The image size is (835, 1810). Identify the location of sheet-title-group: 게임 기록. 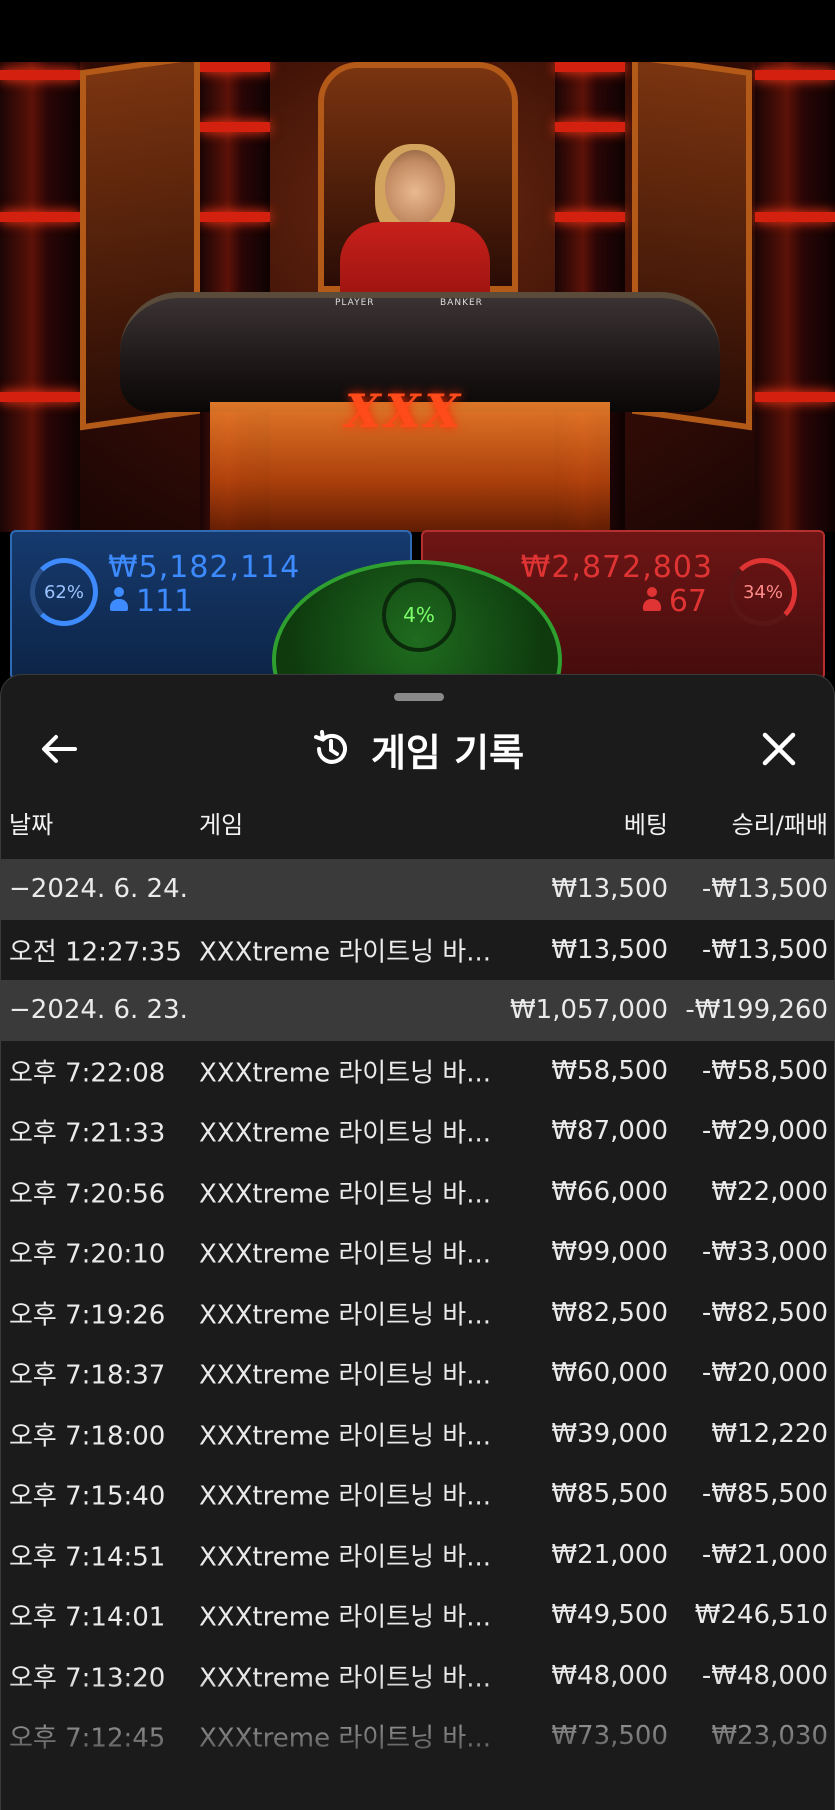
(417, 749).